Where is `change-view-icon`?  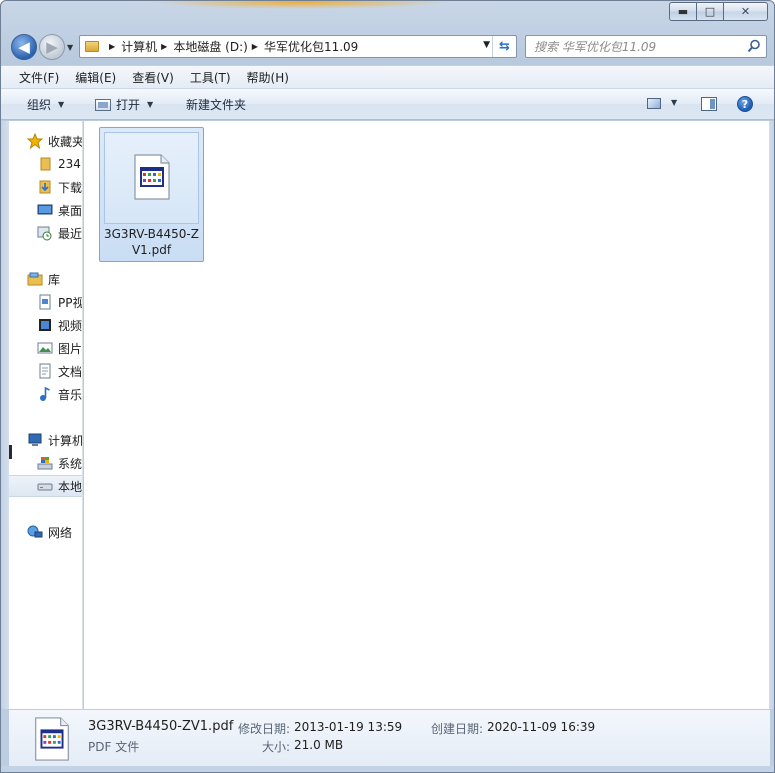 change-view-icon is located at coordinates (654, 103).